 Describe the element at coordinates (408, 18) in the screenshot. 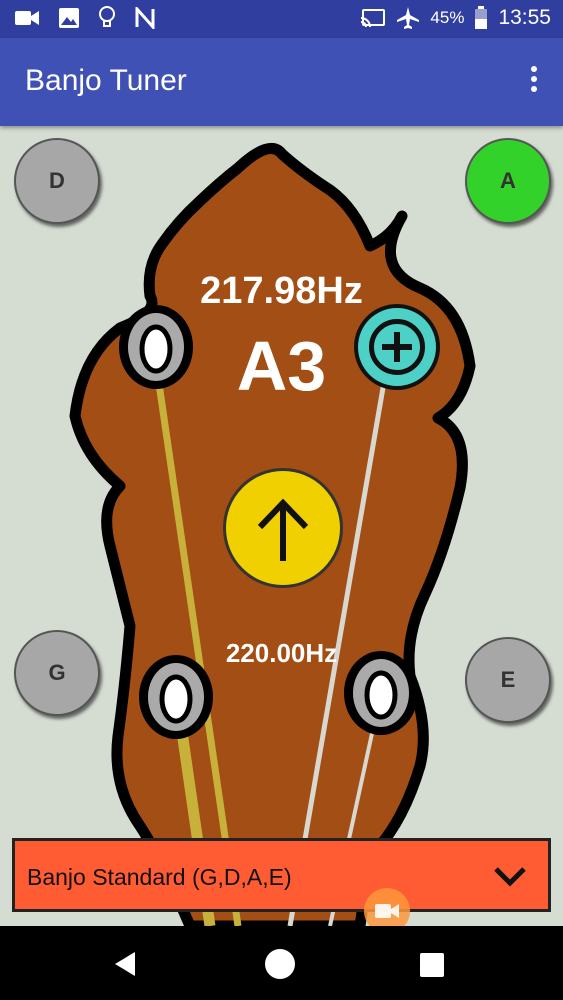

I see `airplane-icon` at that location.